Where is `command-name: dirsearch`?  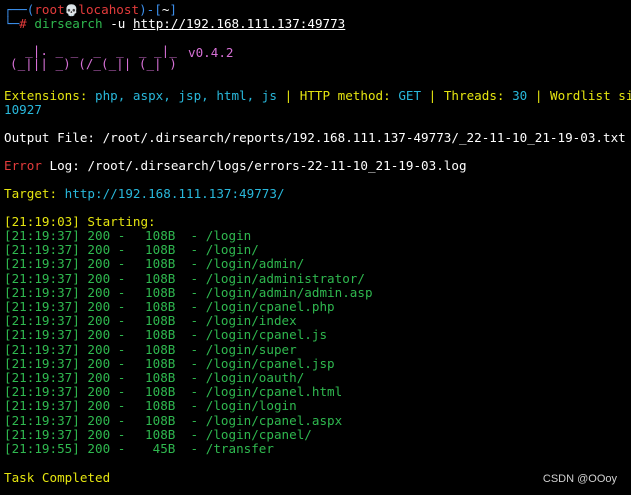
command-name: dirsearch is located at coordinates (68, 23).